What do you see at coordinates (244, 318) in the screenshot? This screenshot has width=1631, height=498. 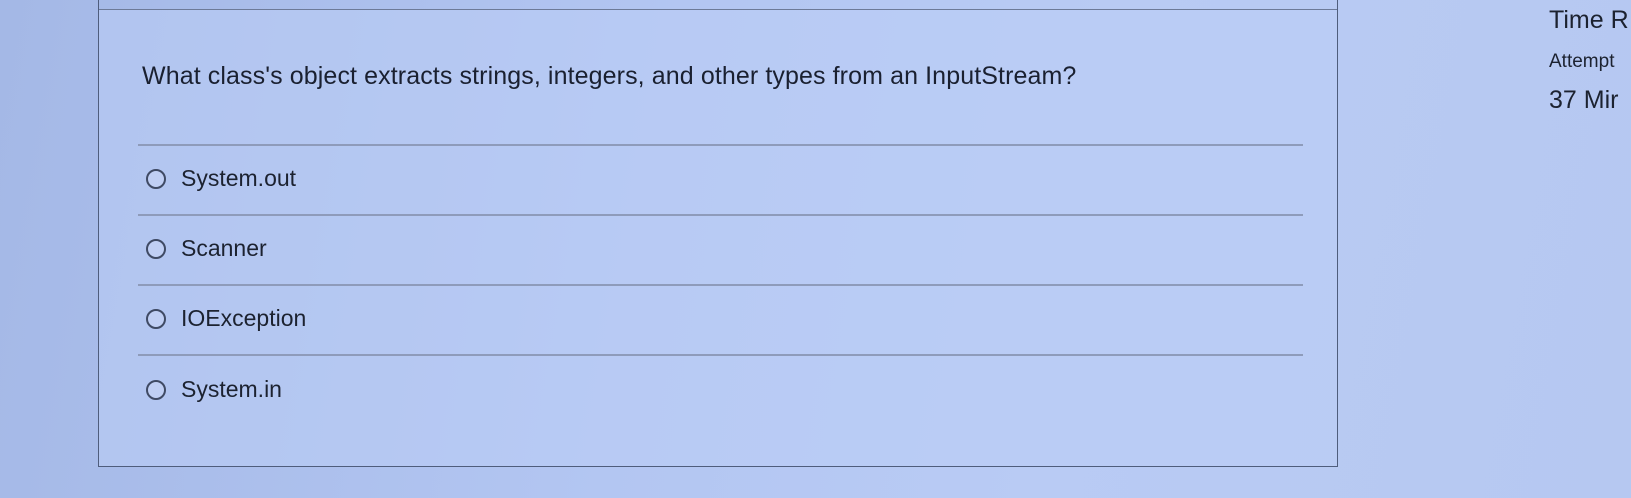 I see `answer-option-label: IOException` at bounding box center [244, 318].